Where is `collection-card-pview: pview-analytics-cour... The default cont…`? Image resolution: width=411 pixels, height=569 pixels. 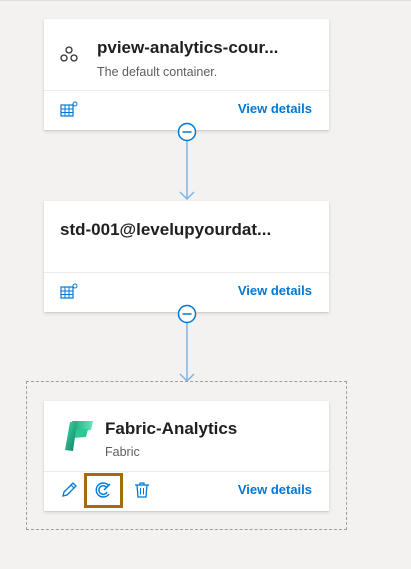
collection-card-pview: pview-analytics-cour... The default cont… is located at coordinates (186, 74).